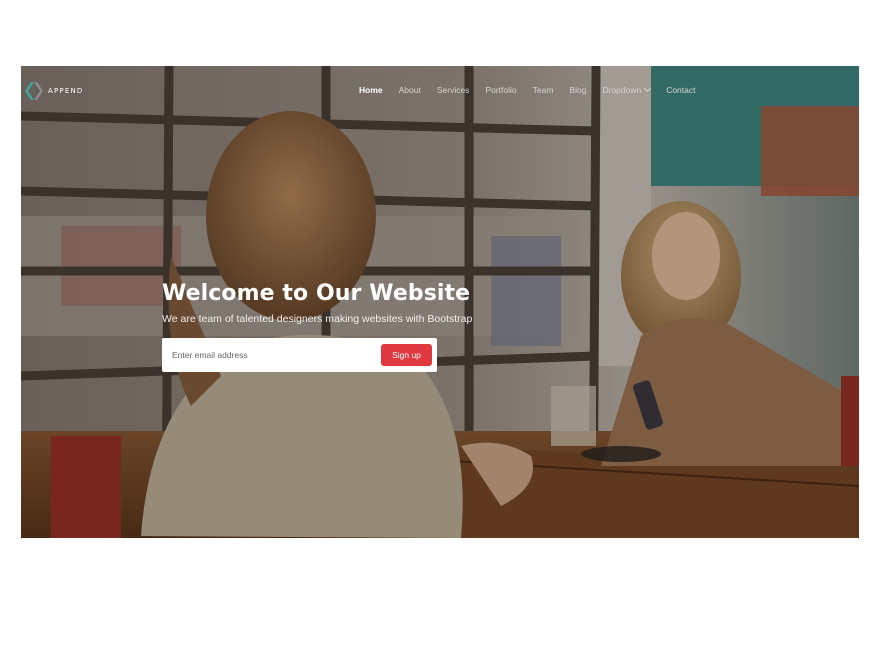 The width and height of the screenshot is (880, 660). I want to click on email-signup-form: Sign up, so click(299, 355).